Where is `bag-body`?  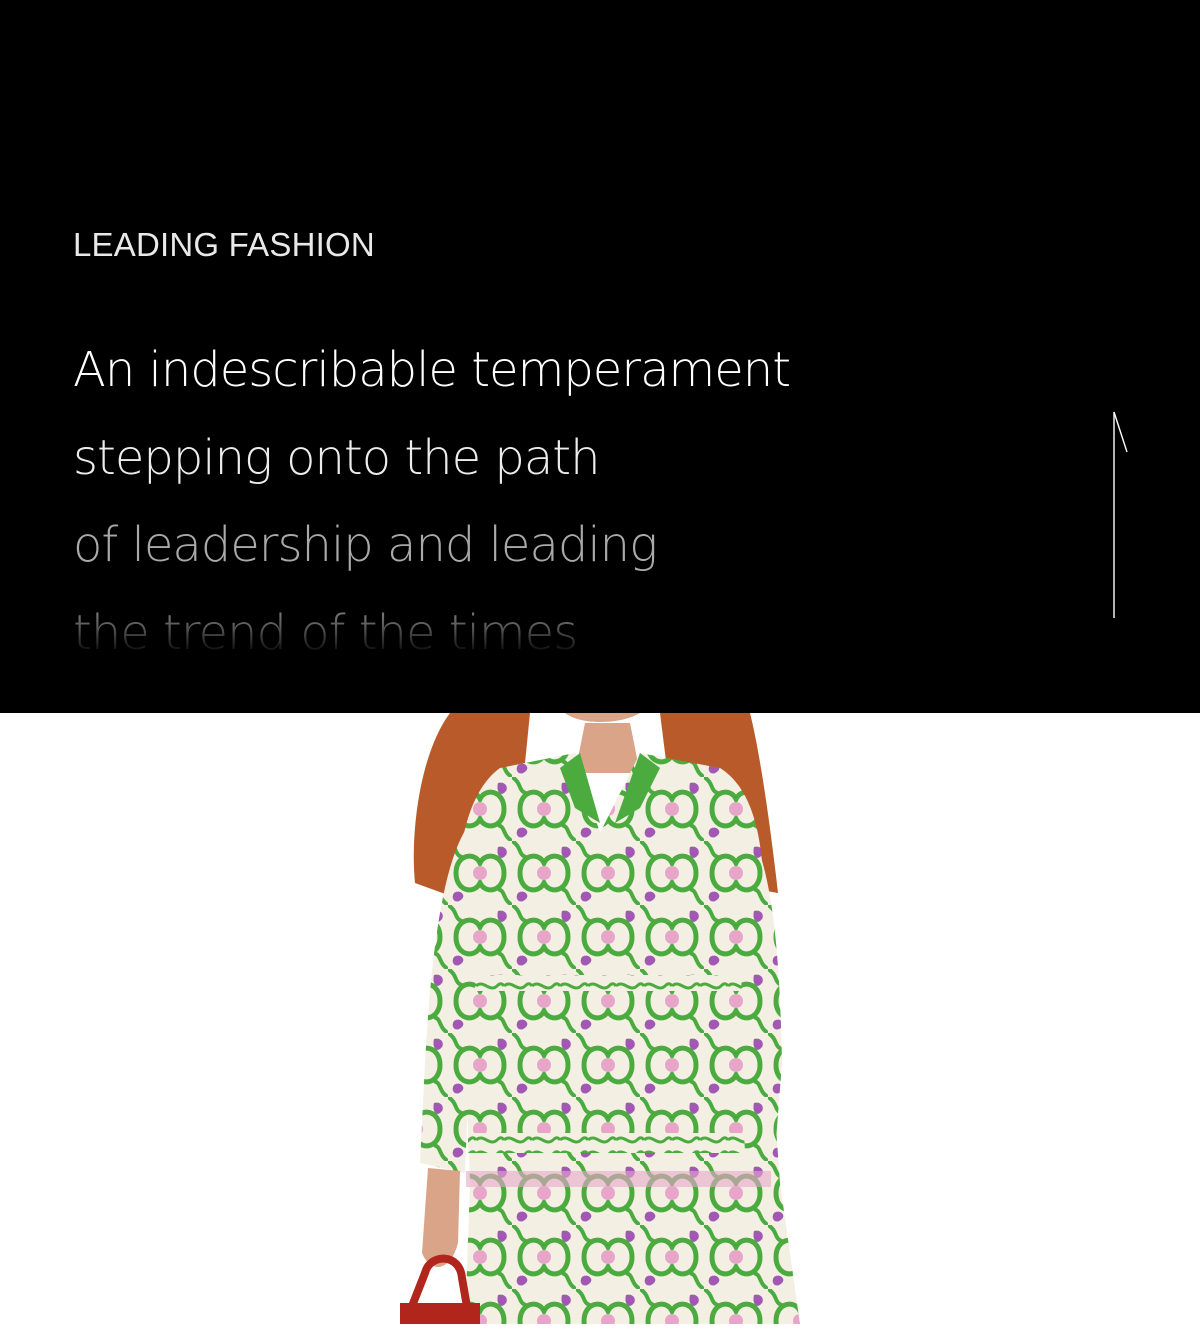
bag-body is located at coordinates (440, 1315).